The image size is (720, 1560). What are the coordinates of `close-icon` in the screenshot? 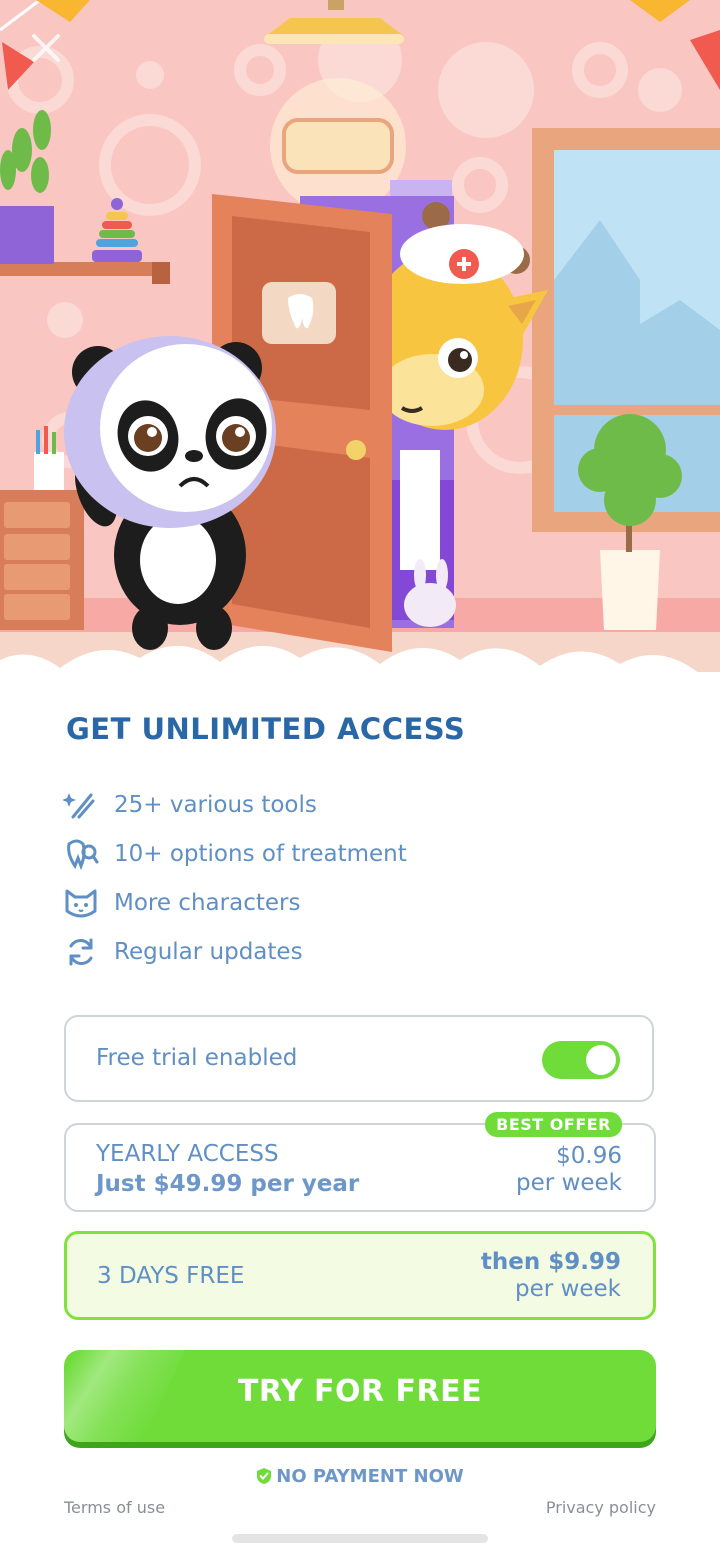 It's located at (46, 48).